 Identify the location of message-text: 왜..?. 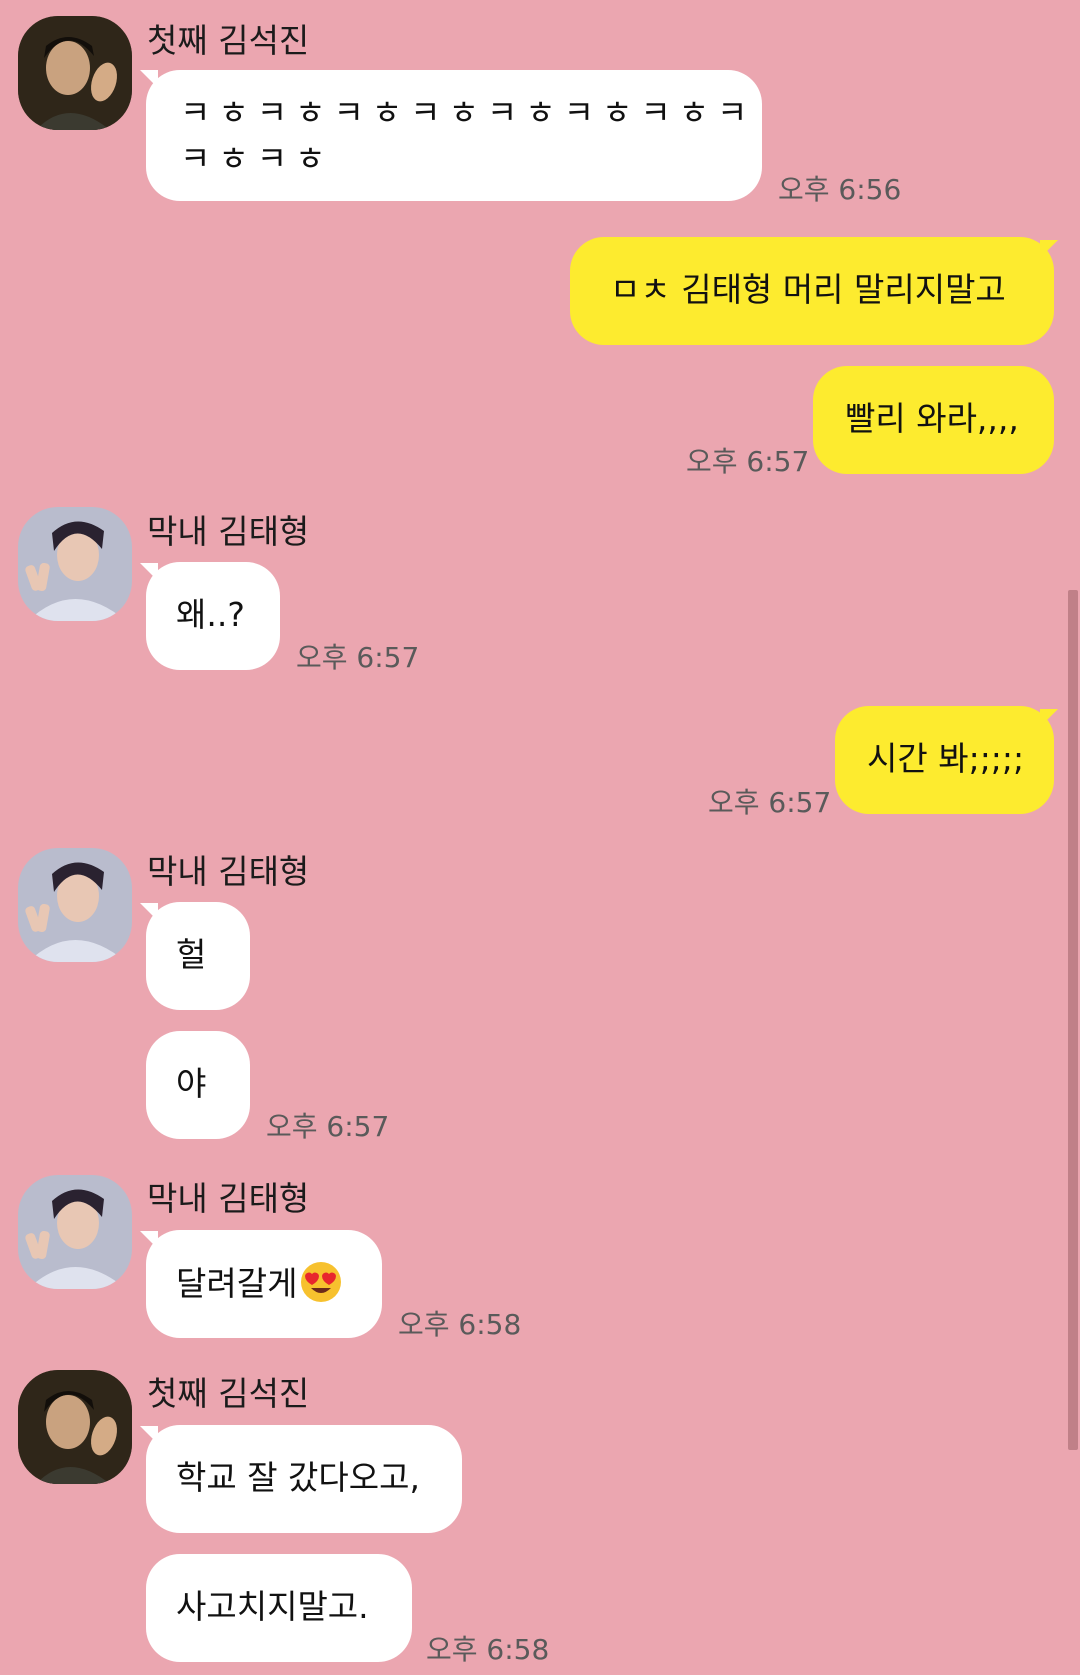
(210, 614).